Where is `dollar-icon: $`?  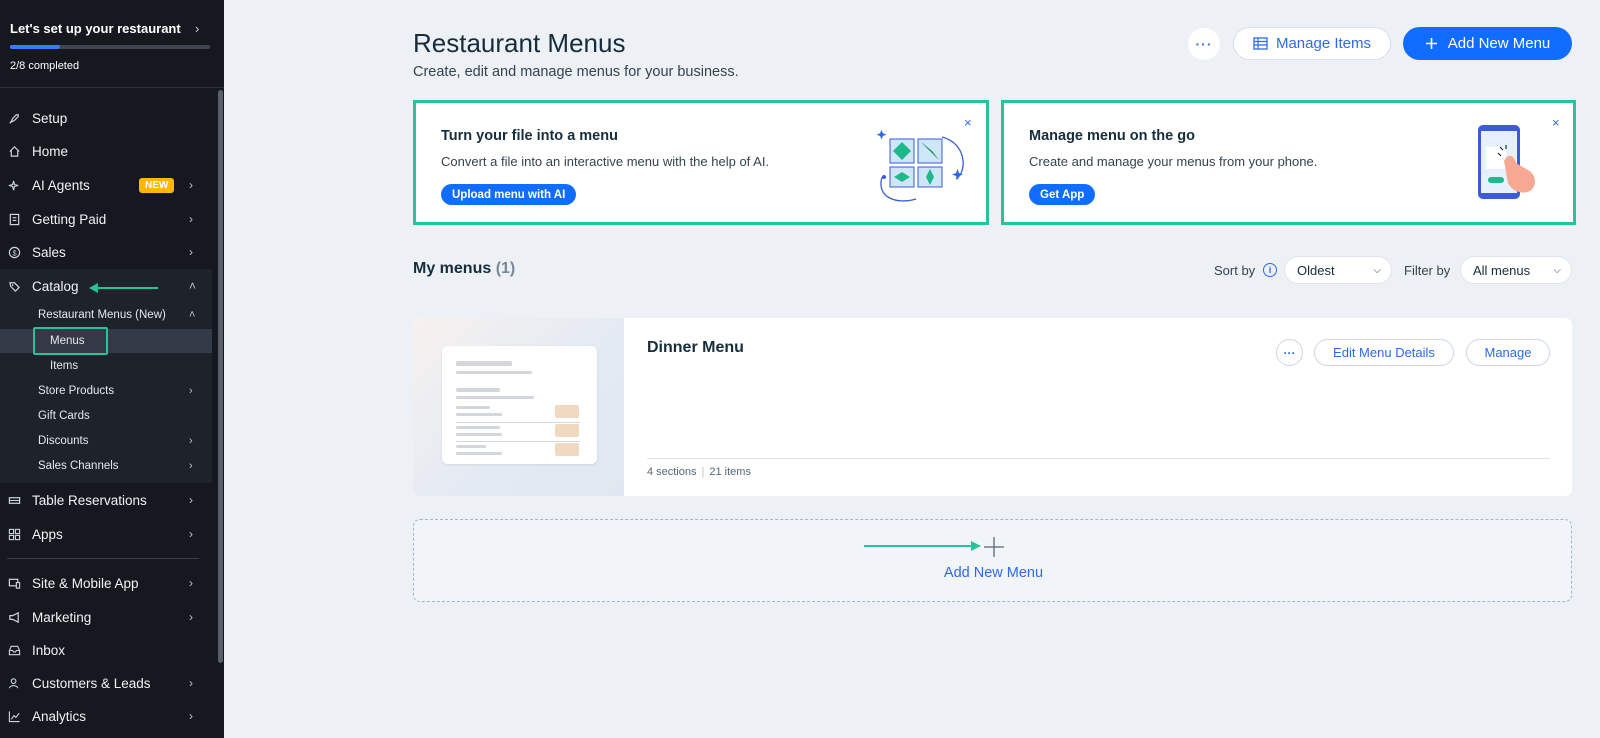
dollar-icon: $ is located at coordinates (14, 252).